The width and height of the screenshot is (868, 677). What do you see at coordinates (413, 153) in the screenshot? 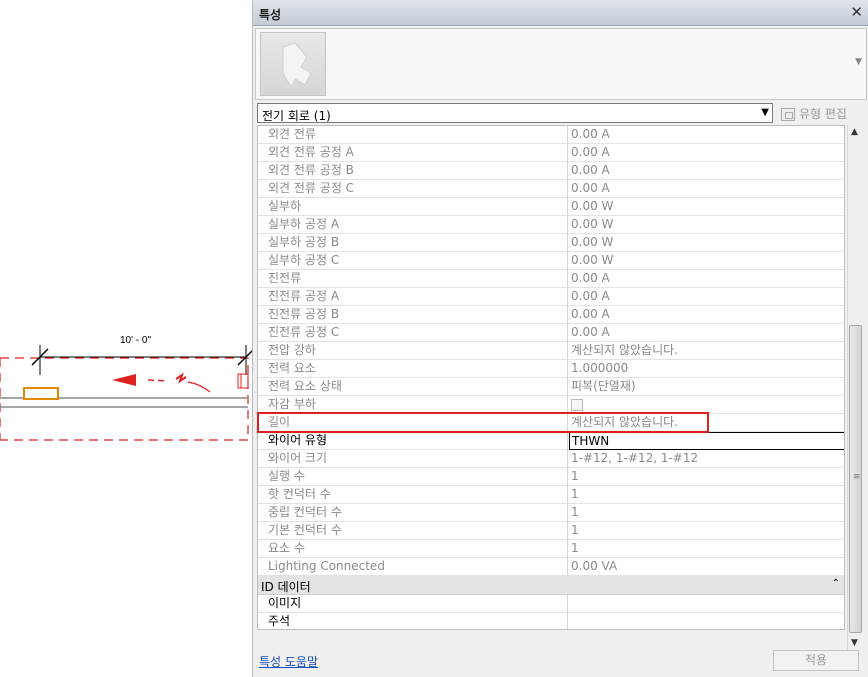
I see `property-name: 외견 전류 공정 A` at bounding box center [413, 153].